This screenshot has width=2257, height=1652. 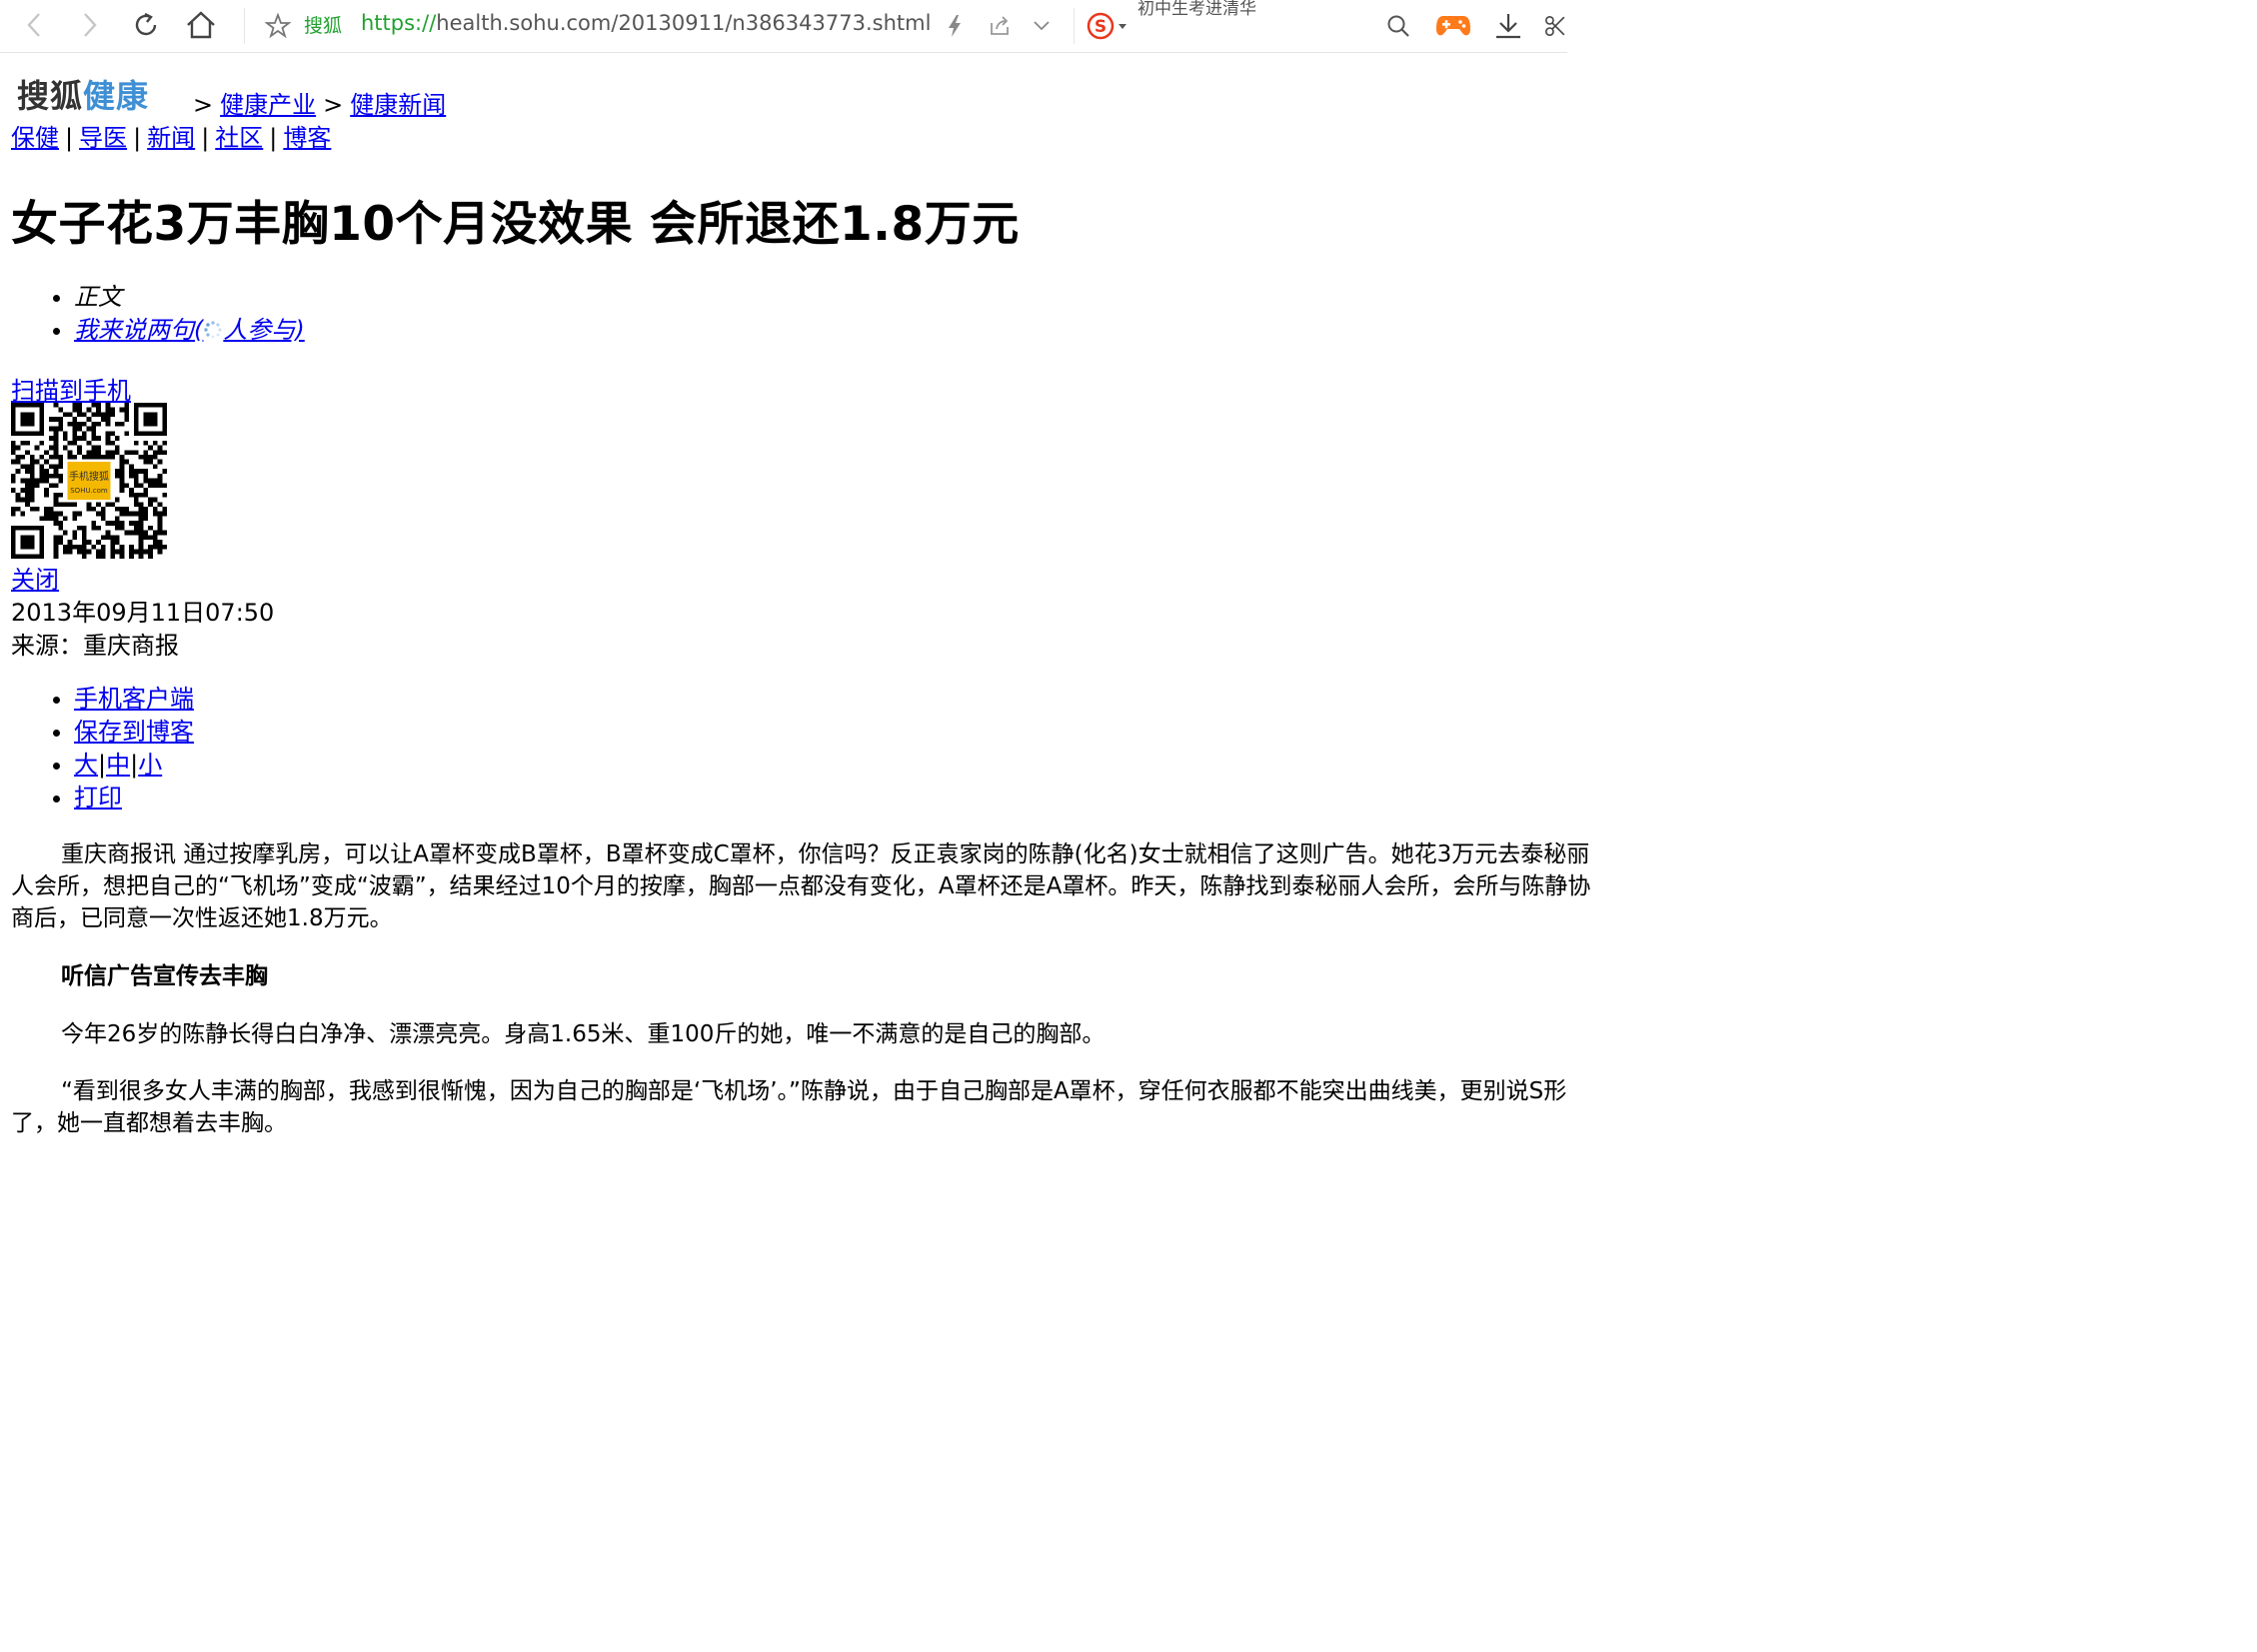 What do you see at coordinates (268, 105) in the screenshot?
I see `breadcrumb-link-industry: 健康产业` at bounding box center [268, 105].